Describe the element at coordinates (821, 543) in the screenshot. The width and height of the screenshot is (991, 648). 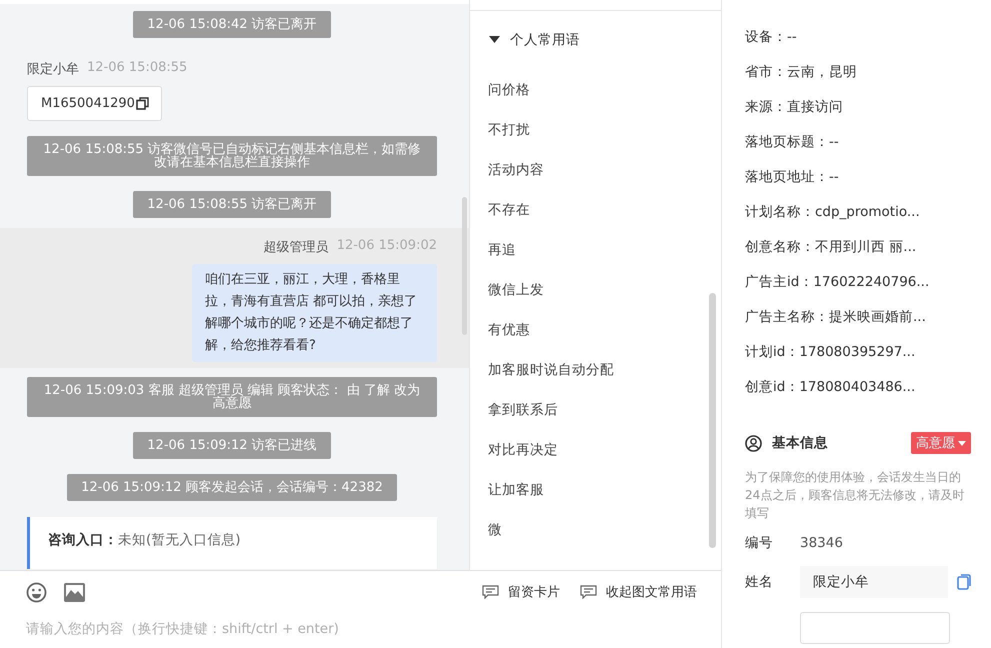
I see `field-value: 38346` at that location.